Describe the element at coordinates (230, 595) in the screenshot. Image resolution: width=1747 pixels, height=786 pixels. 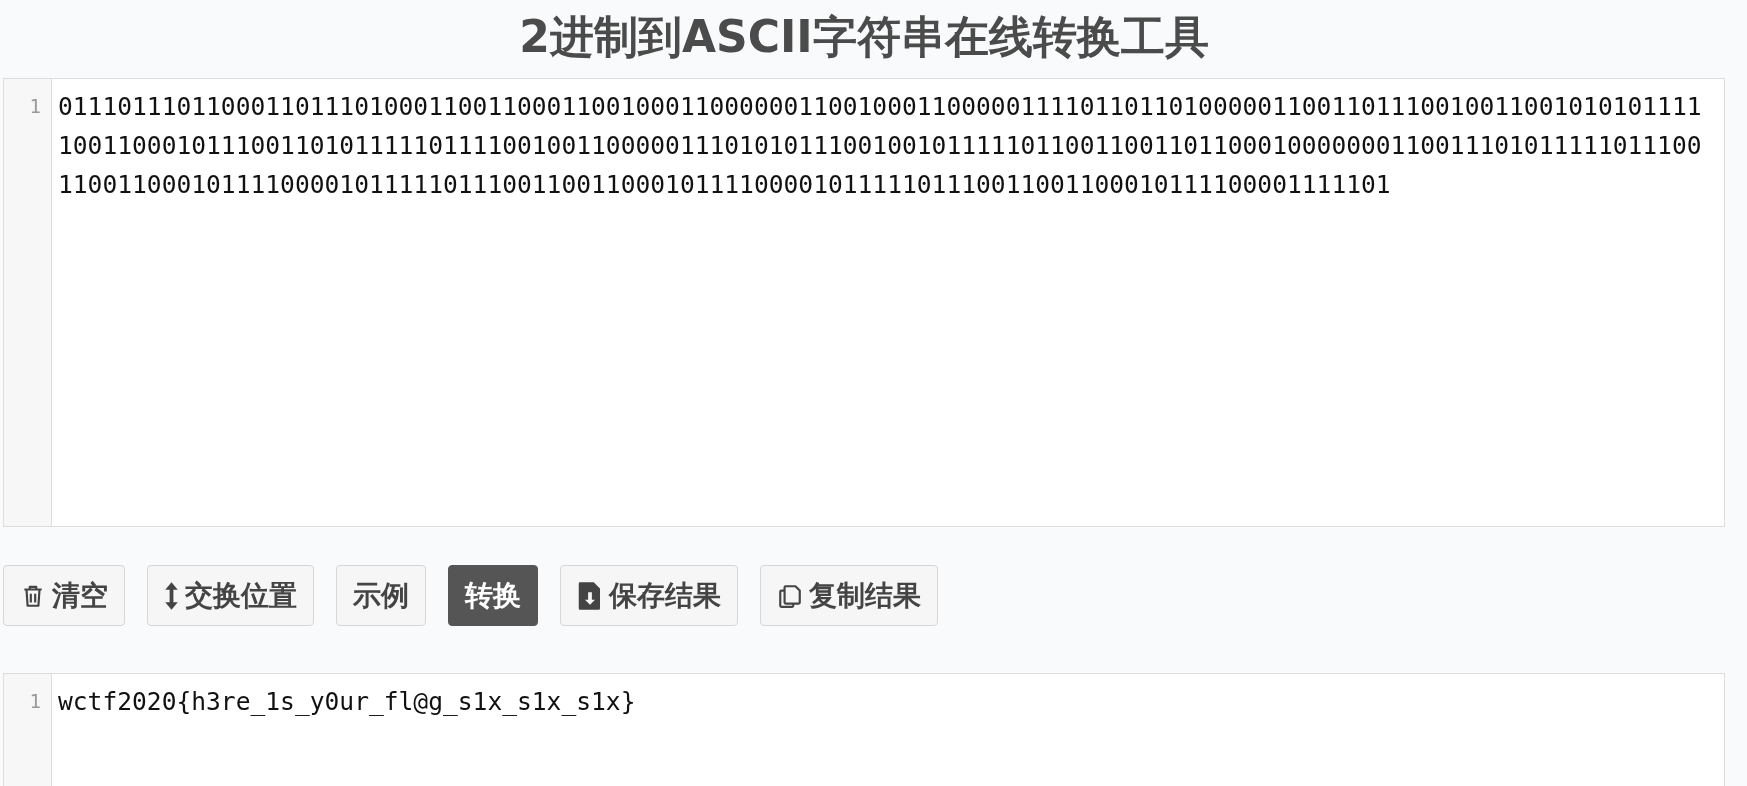
I see `action-button: 交换位置` at that location.